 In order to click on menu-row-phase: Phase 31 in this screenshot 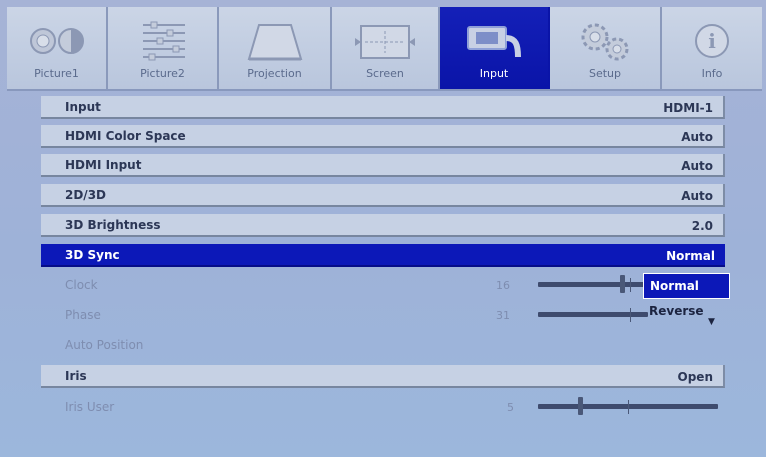, I will do `click(383, 315)`.